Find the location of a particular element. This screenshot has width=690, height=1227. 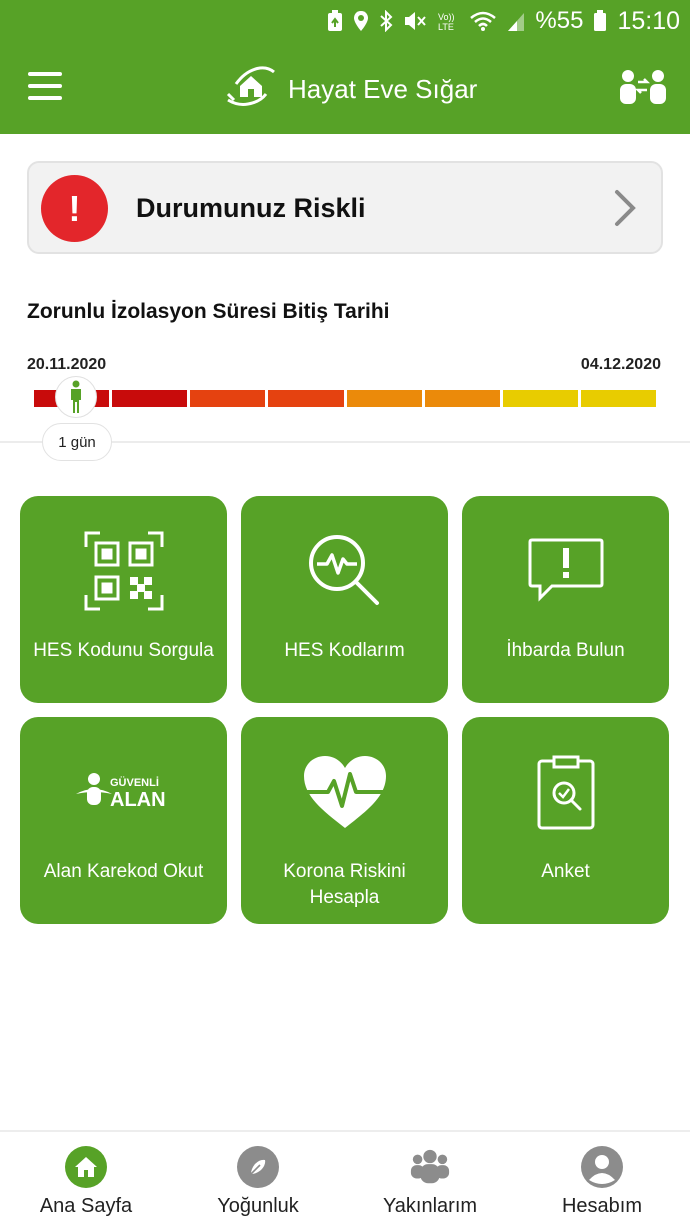

mute-icon is located at coordinates (415, 21).